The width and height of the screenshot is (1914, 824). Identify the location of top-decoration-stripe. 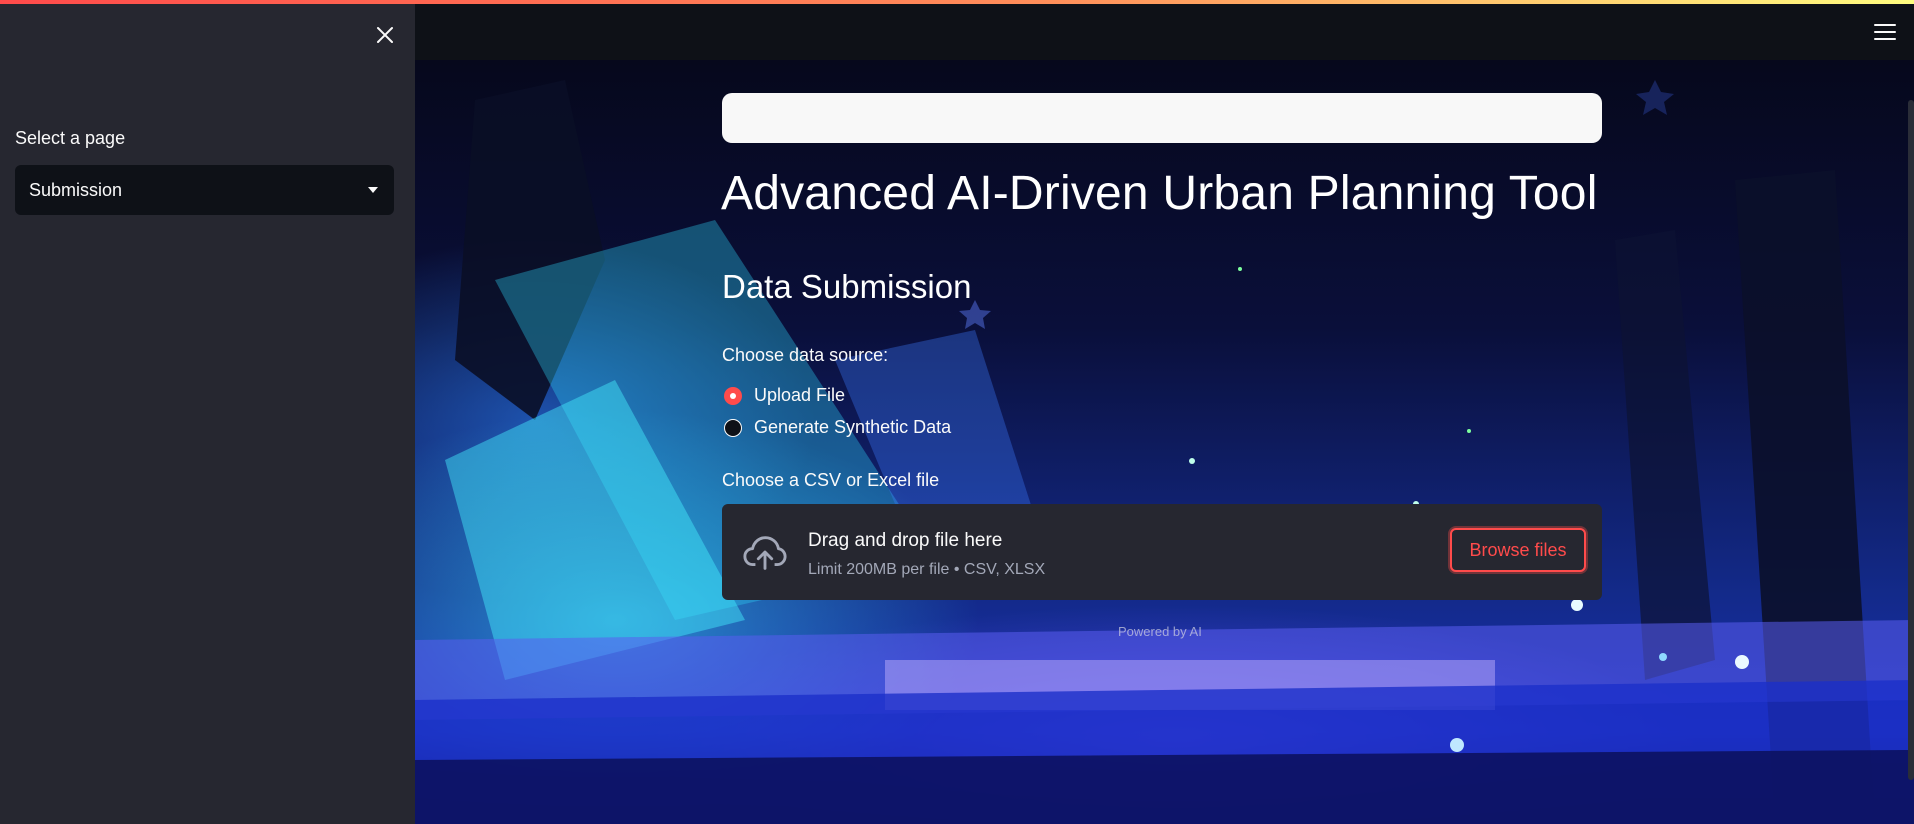
(957, 2).